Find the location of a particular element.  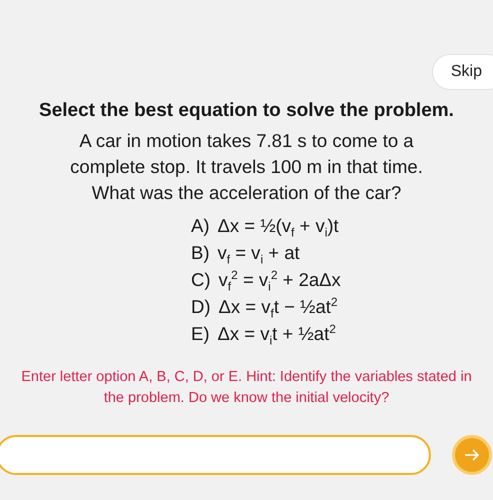

instruction-text: Select the best equation to solve the problem. is located at coordinates (246, 111).